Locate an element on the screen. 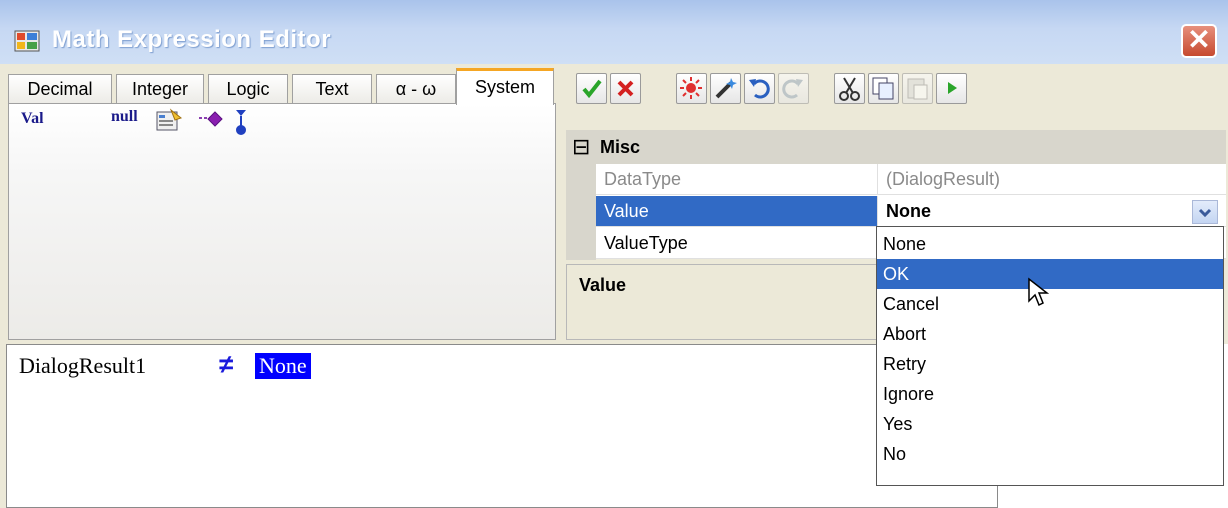 The height and width of the screenshot is (508, 1228). null-icon: null is located at coordinates (124, 117).